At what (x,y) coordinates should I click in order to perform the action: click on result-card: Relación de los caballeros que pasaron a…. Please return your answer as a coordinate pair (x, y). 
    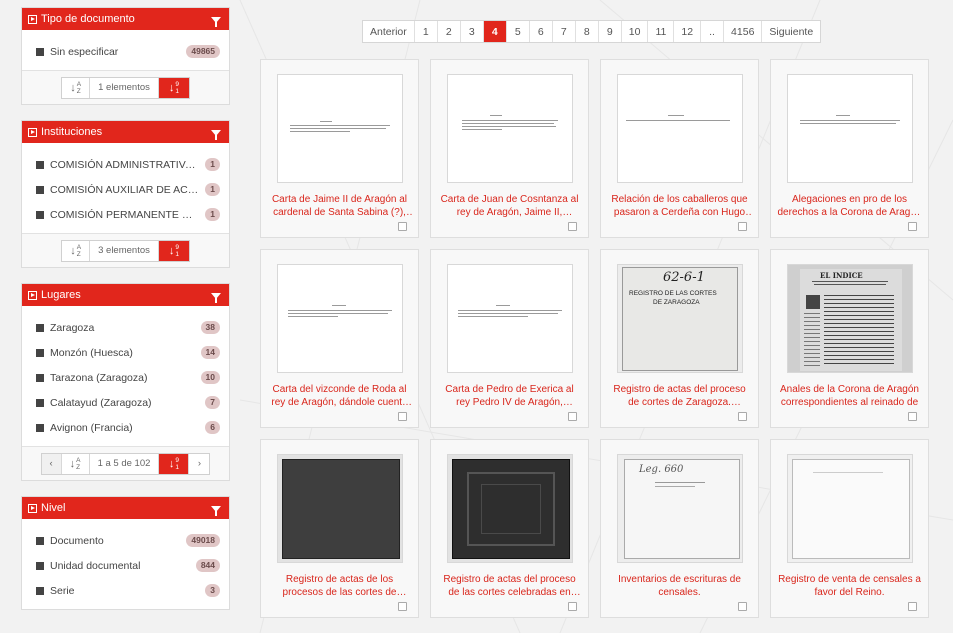
    Looking at the image, I should click on (679, 148).